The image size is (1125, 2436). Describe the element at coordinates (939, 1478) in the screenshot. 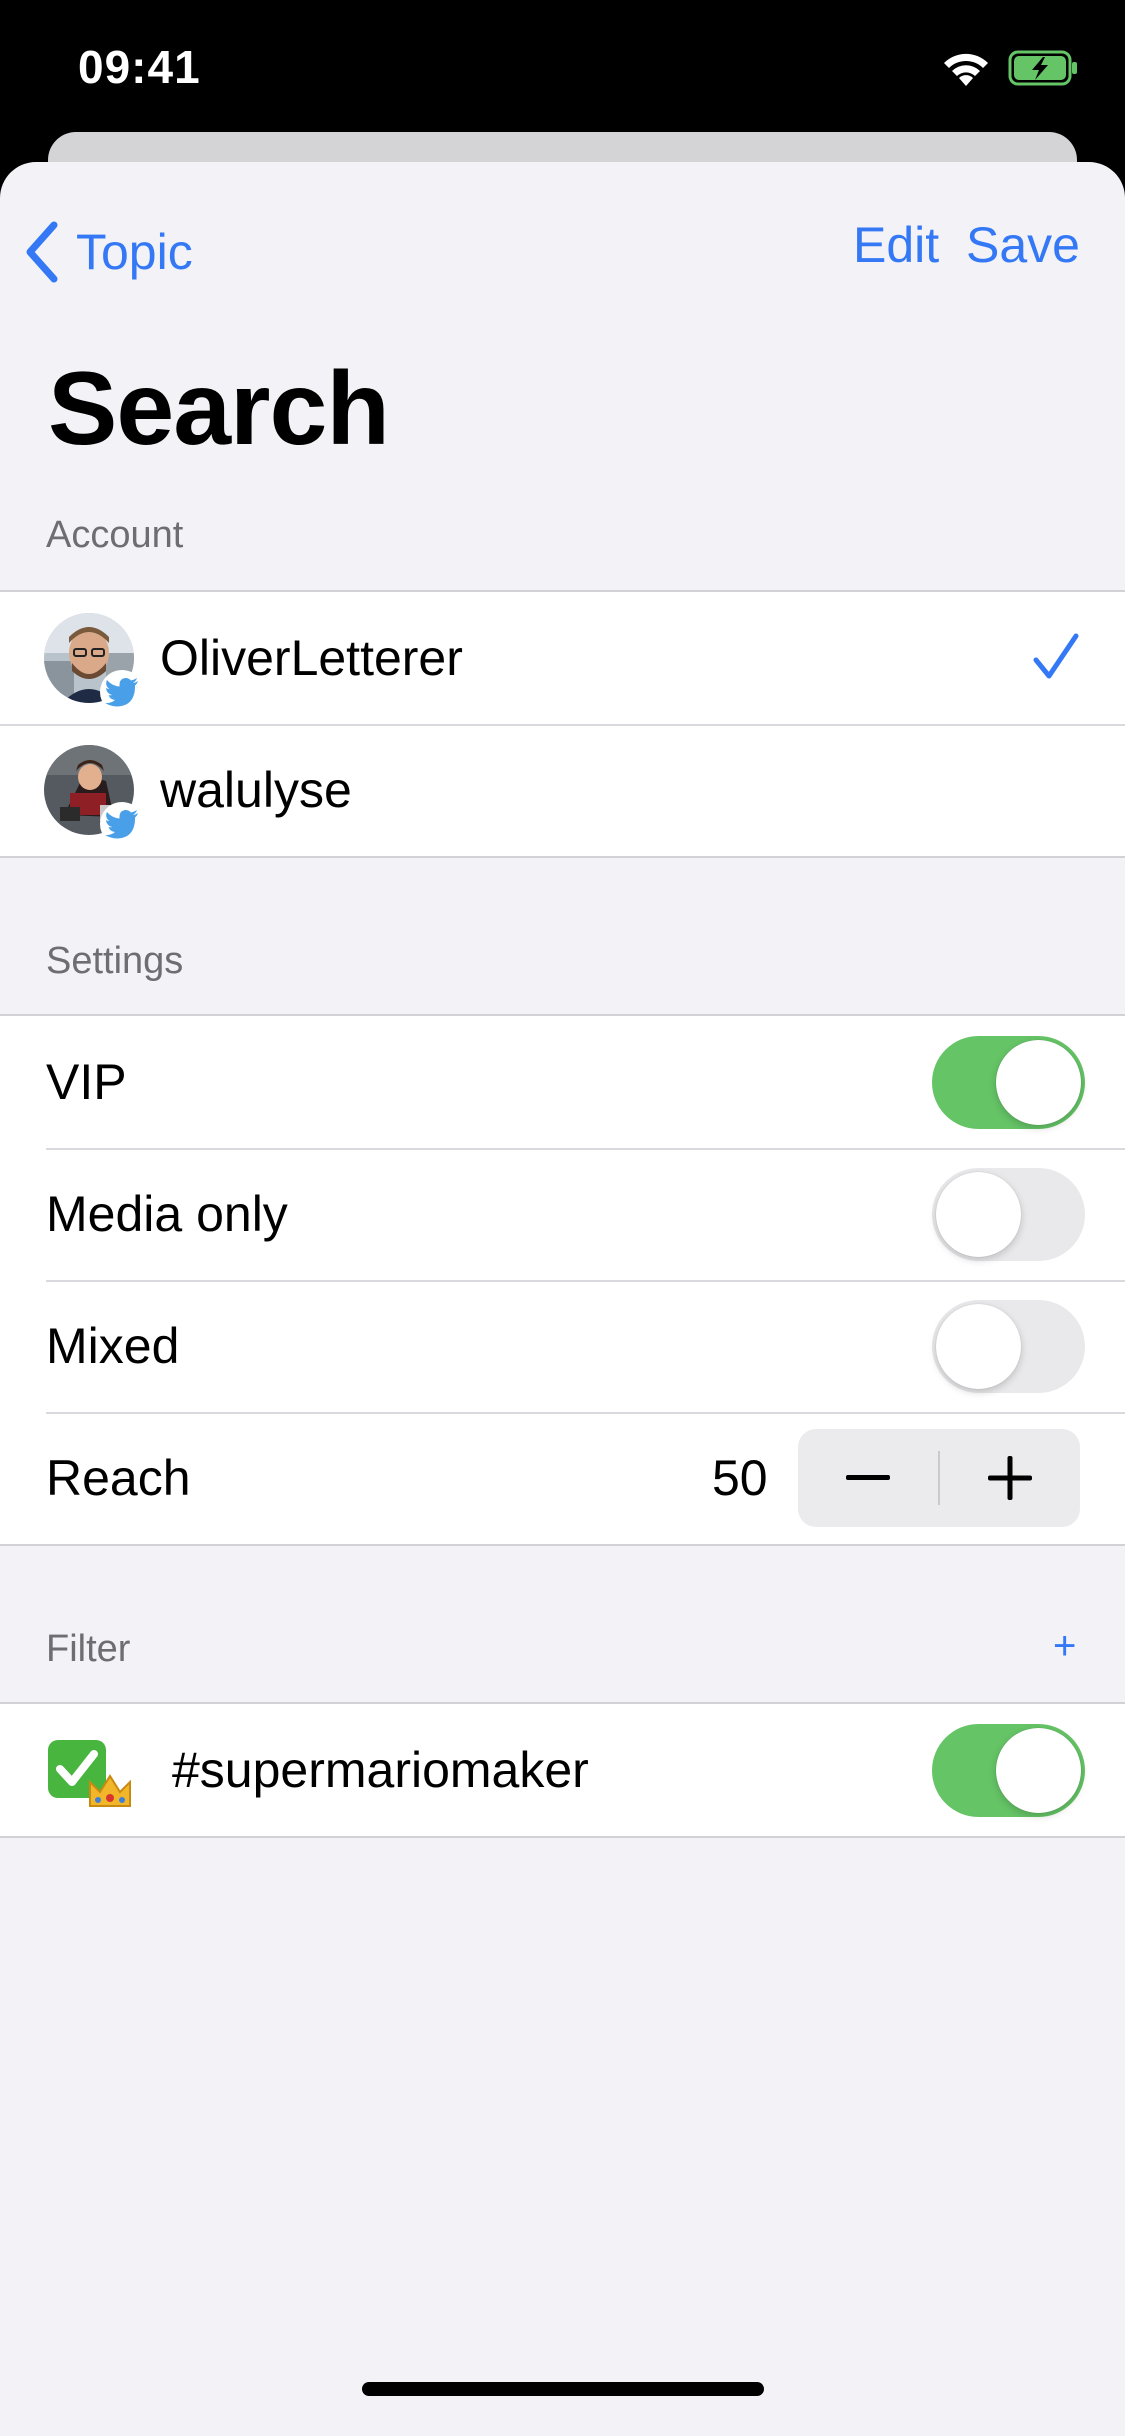

I see `reach-stepper` at that location.